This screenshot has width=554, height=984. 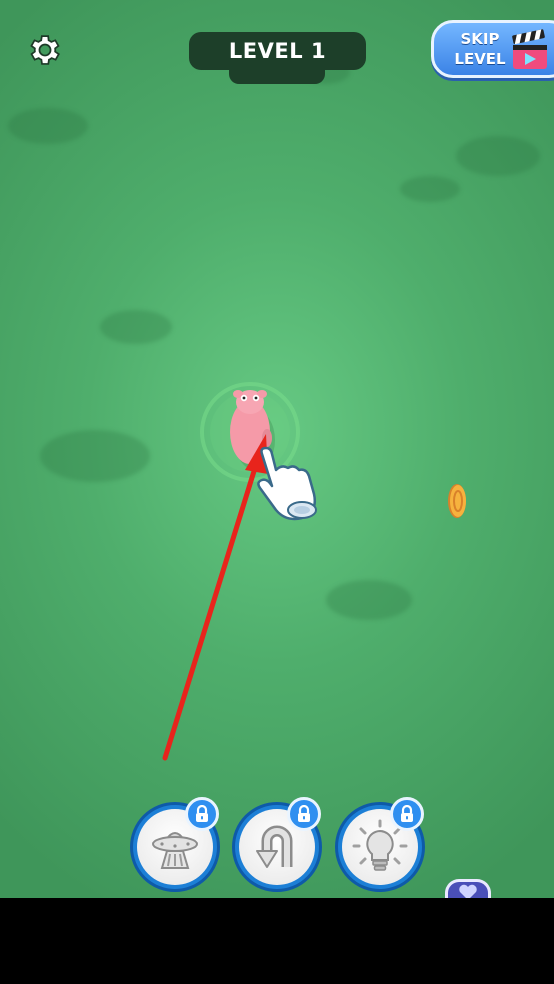 What do you see at coordinates (468, 891) in the screenshot?
I see `heart-icon` at bounding box center [468, 891].